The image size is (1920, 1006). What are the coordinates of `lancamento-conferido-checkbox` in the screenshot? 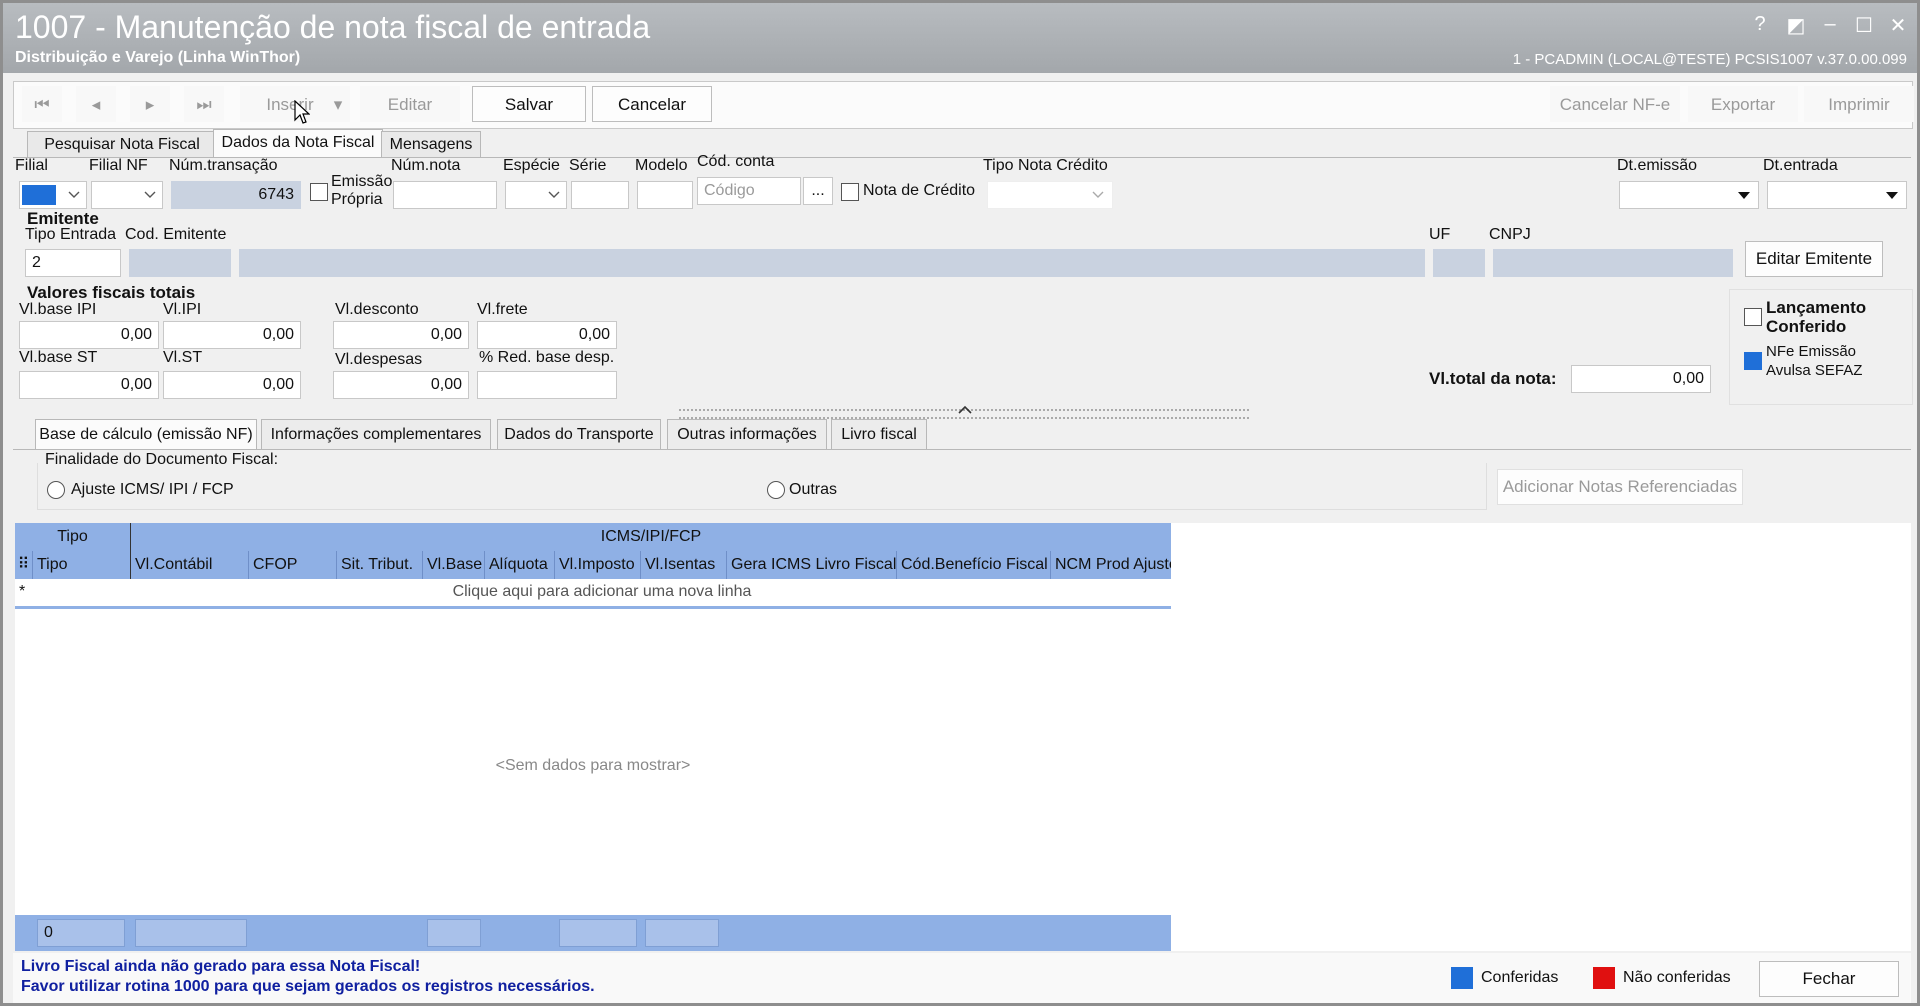 It's located at (1753, 317).